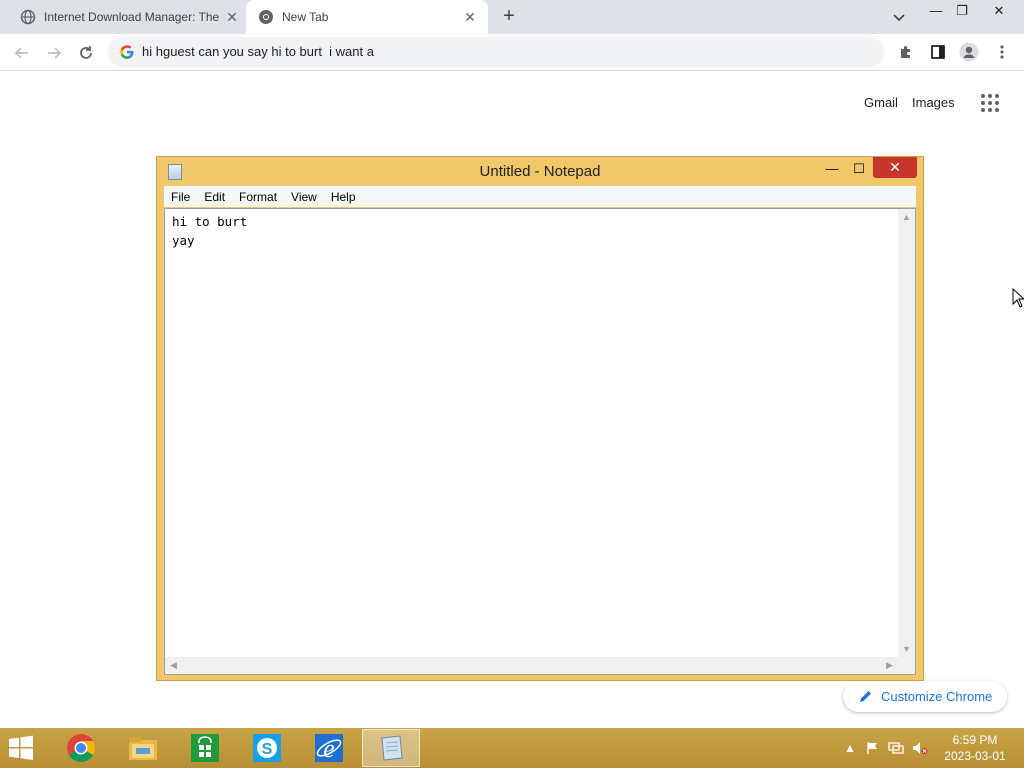 The width and height of the screenshot is (1024, 768). What do you see at coordinates (937, 696) in the screenshot?
I see `customize-chrome-label: Customize Chrome` at bounding box center [937, 696].